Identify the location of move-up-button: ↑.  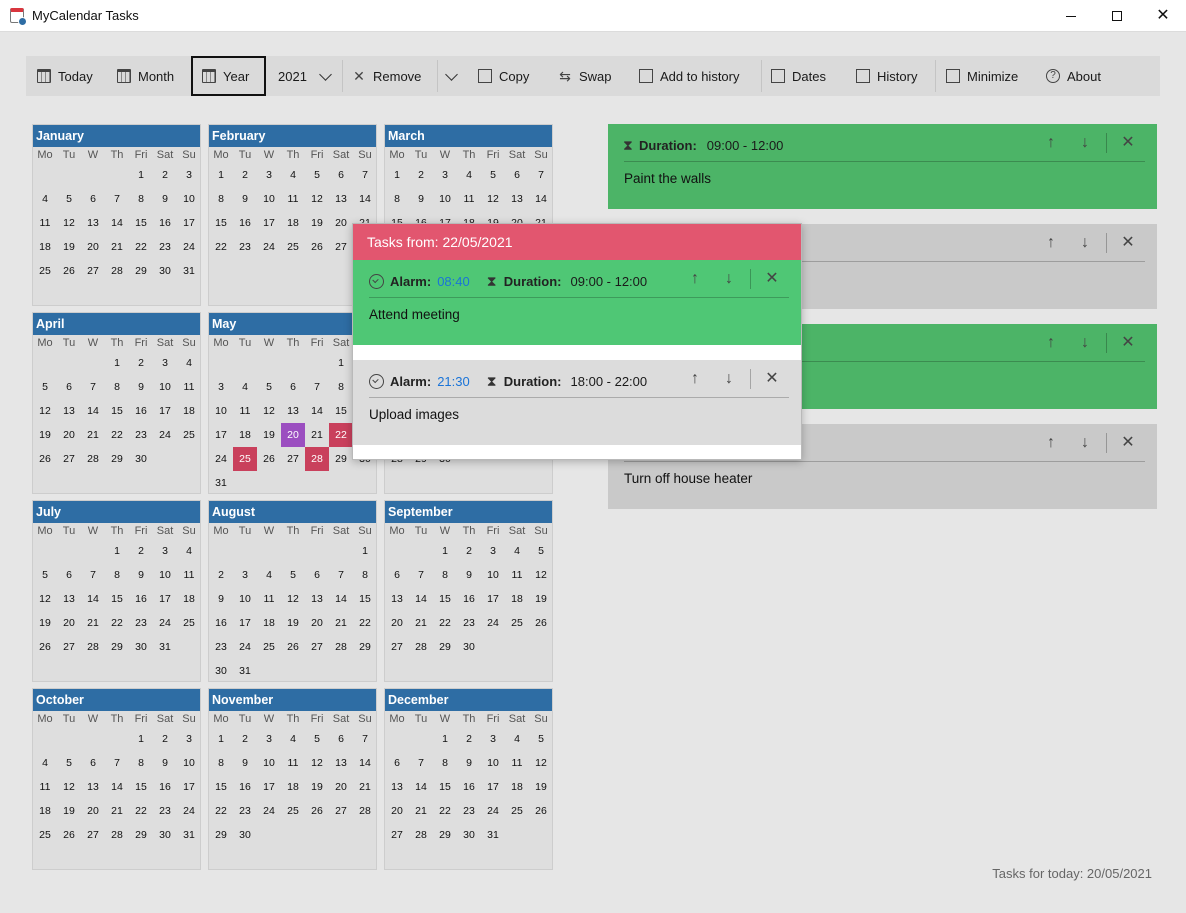
(1051, 343).